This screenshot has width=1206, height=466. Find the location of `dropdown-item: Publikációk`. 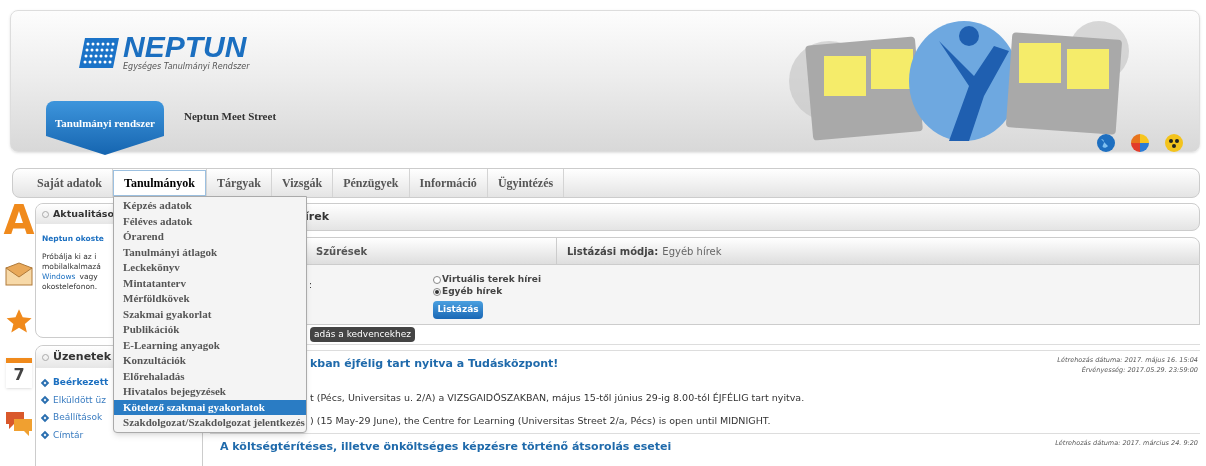

dropdown-item: Publikációk is located at coordinates (210, 330).